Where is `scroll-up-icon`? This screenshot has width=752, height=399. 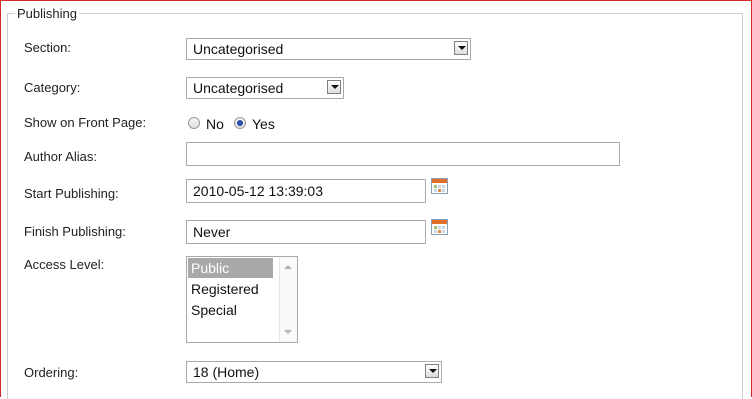
scroll-up-icon is located at coordinates (288, 267).